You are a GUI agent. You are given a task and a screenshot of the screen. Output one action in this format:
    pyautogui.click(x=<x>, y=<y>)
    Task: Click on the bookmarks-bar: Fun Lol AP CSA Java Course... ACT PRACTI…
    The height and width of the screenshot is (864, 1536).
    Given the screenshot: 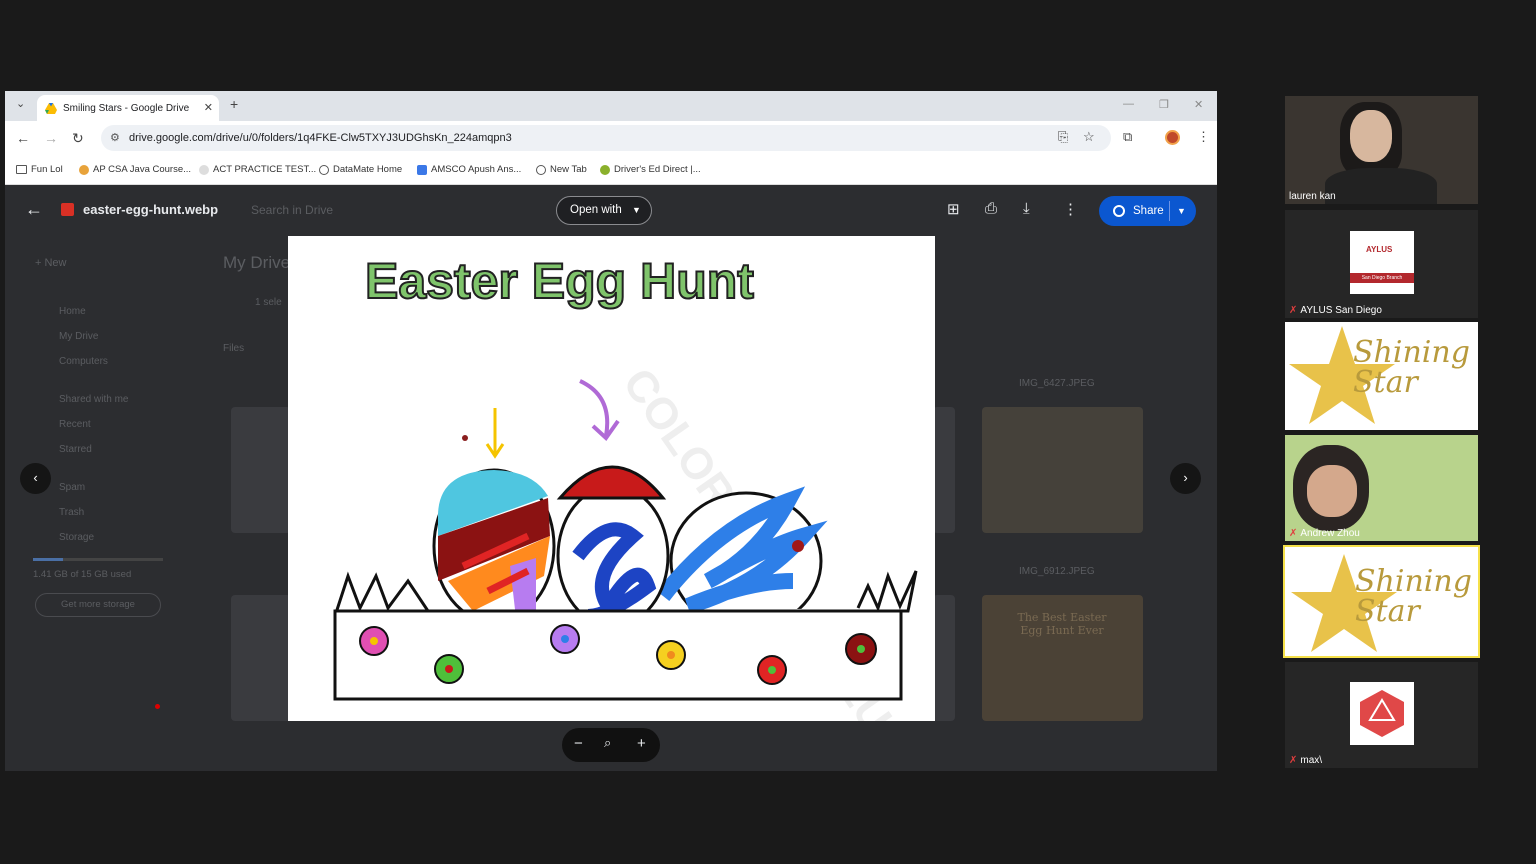 What is the action you would take?
    pyautogui.click(x=611, y=170)
    